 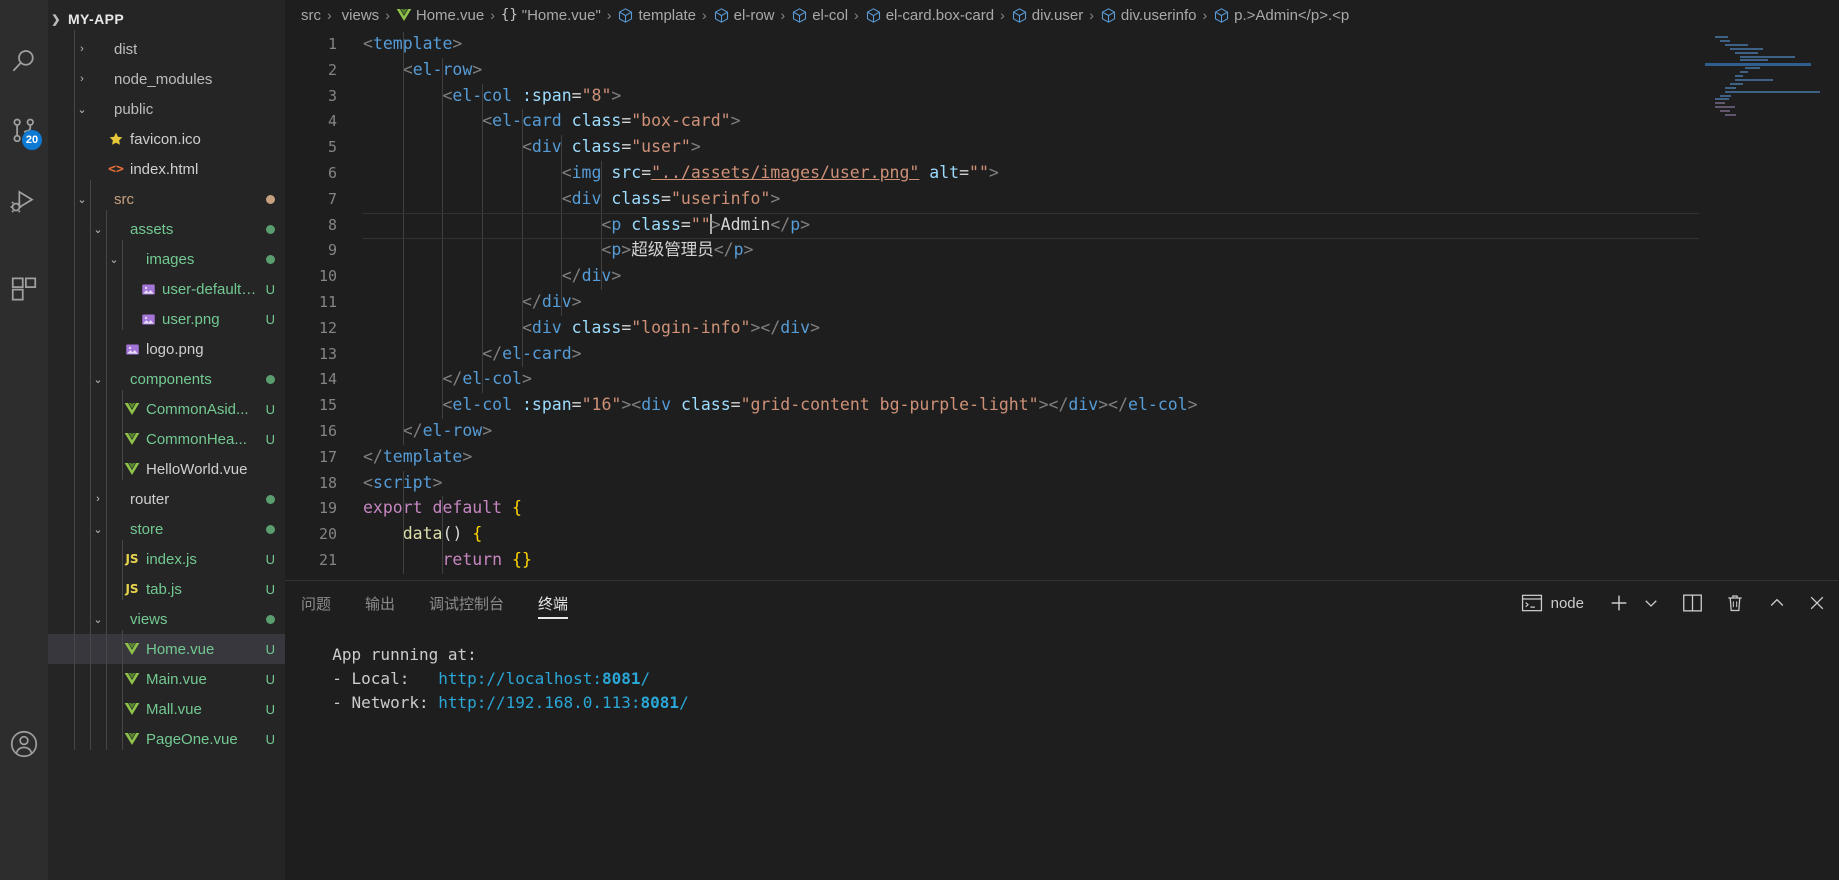 I want to click on code-line: 7 <div class="userinfo">, so click(x=1062, y=199).